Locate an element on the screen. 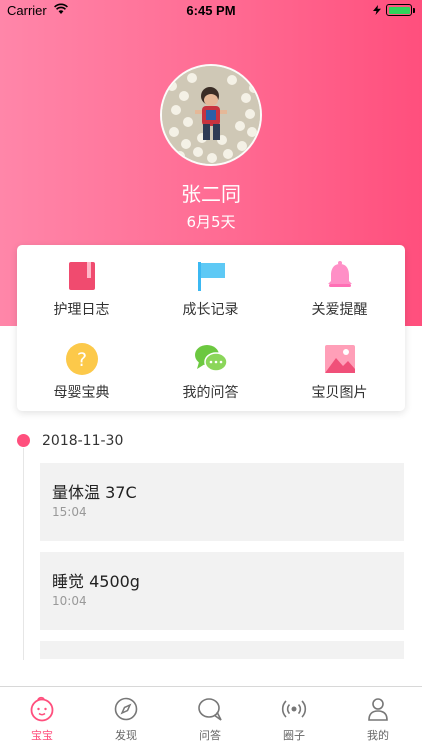 This screenshot has width=422, height=750. clock: 6:45 PM is located at coordinates (211, 10).